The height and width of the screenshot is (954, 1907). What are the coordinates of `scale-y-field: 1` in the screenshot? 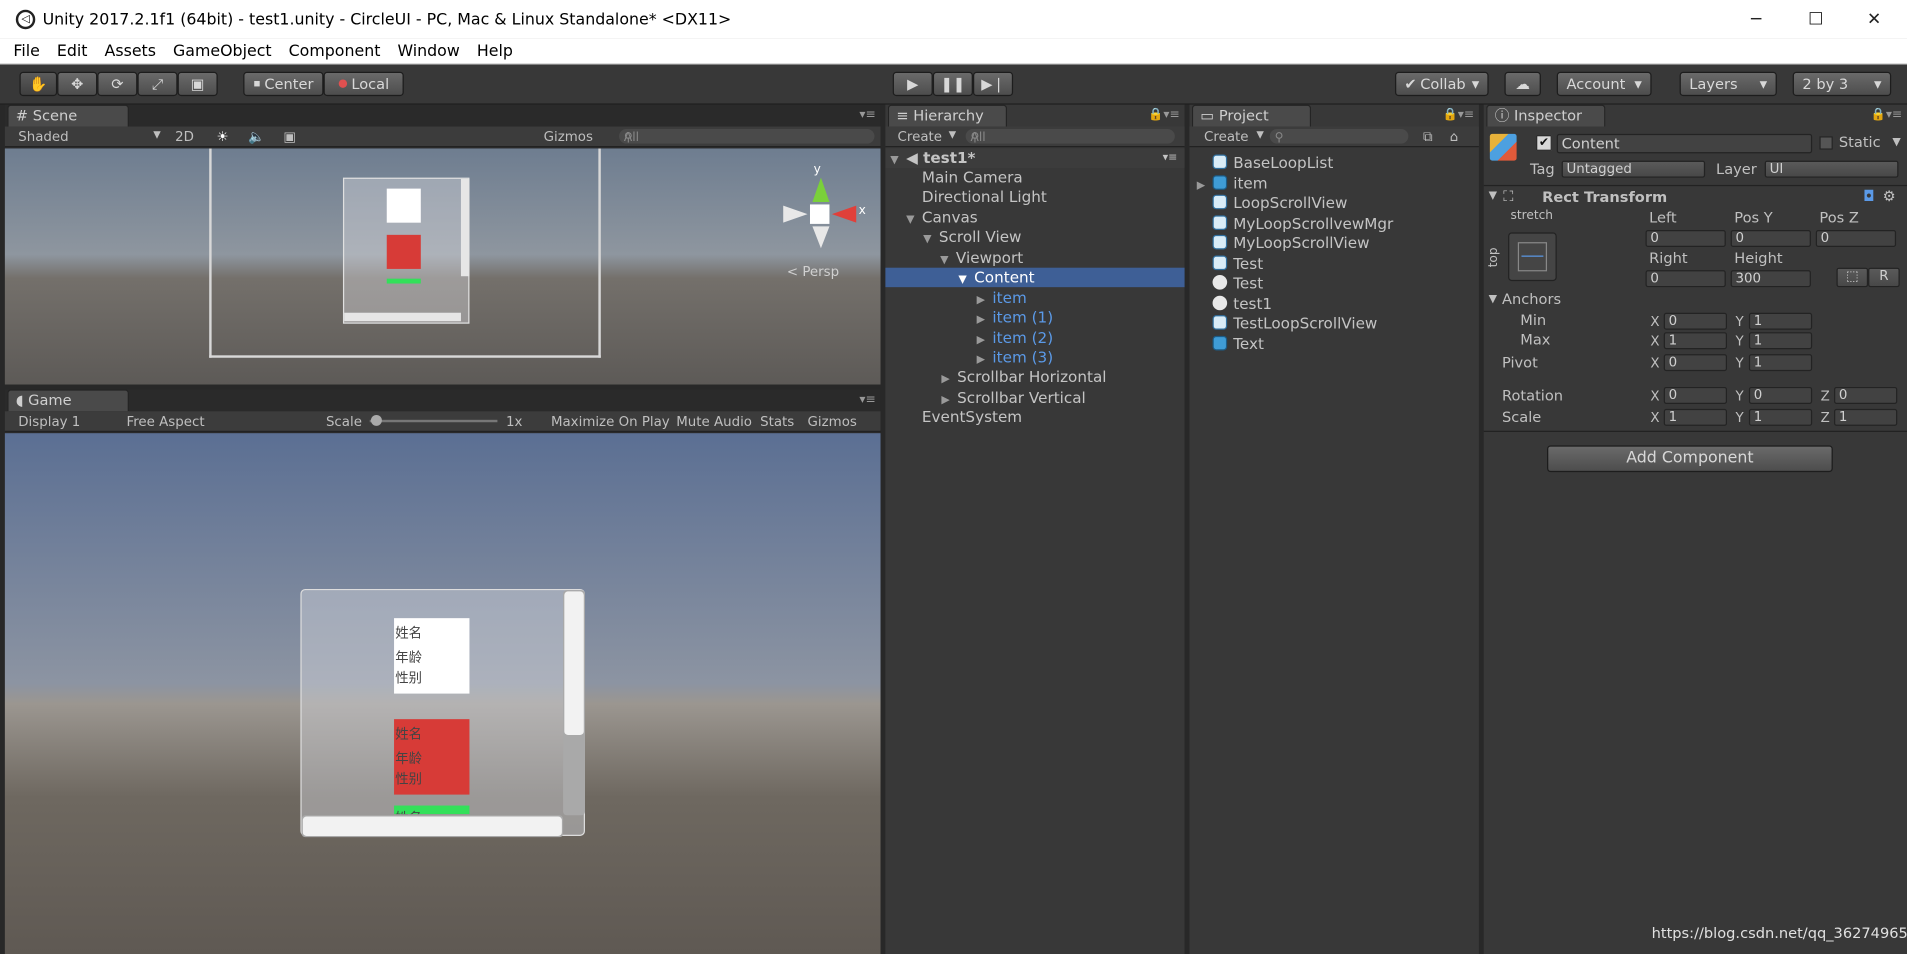 It's located at (1780, 417).